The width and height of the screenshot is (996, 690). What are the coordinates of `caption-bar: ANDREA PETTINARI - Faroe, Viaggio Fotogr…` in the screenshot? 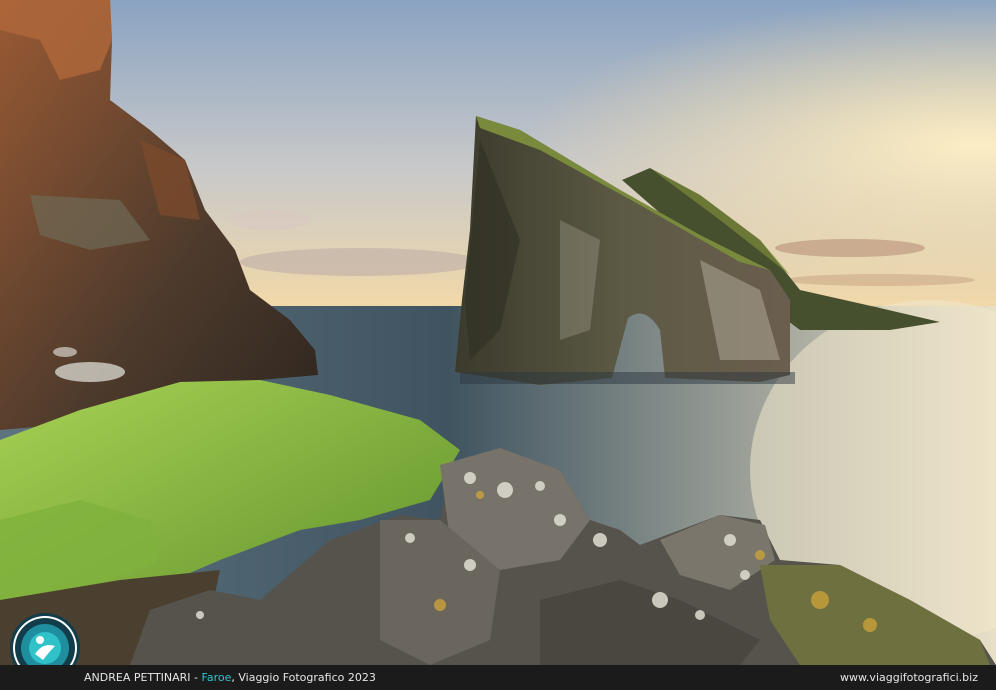 It's located at (498, 677).